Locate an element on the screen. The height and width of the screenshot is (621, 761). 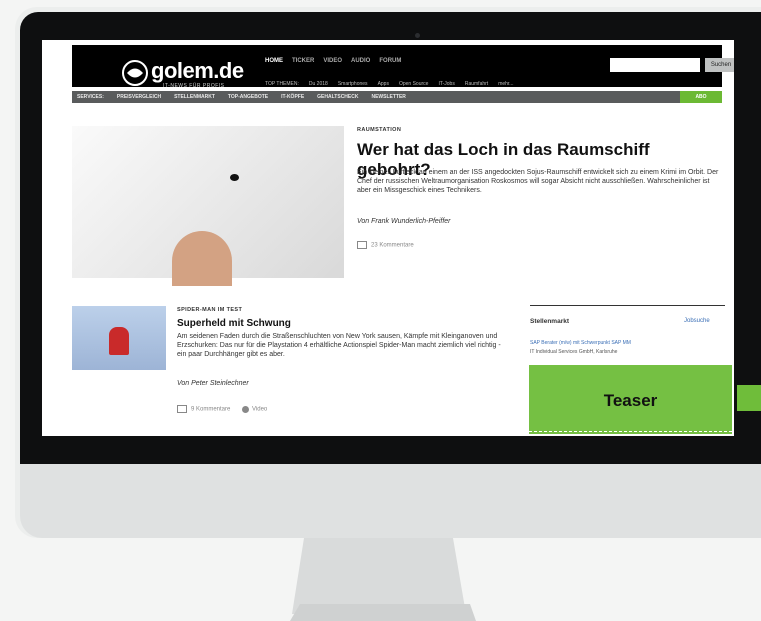
nav-top-angebote: TOP-ANGEBOTE is located at coordinates (245, 97).